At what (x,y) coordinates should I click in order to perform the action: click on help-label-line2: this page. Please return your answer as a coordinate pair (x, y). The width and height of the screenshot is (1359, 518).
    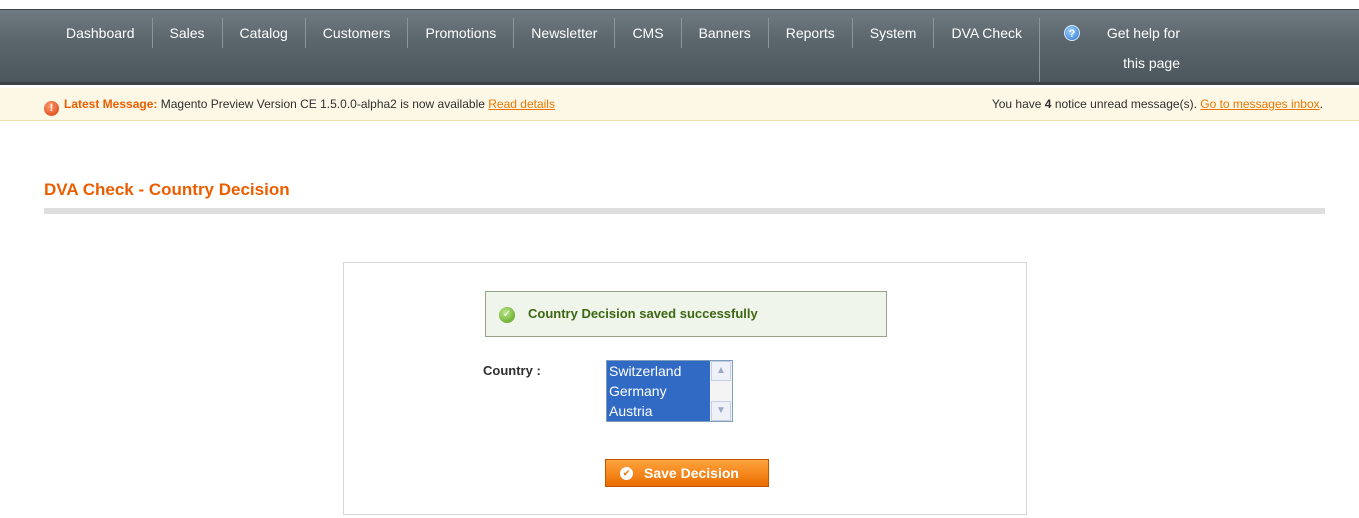
    Looking at the image, I should click on (1151, 63).